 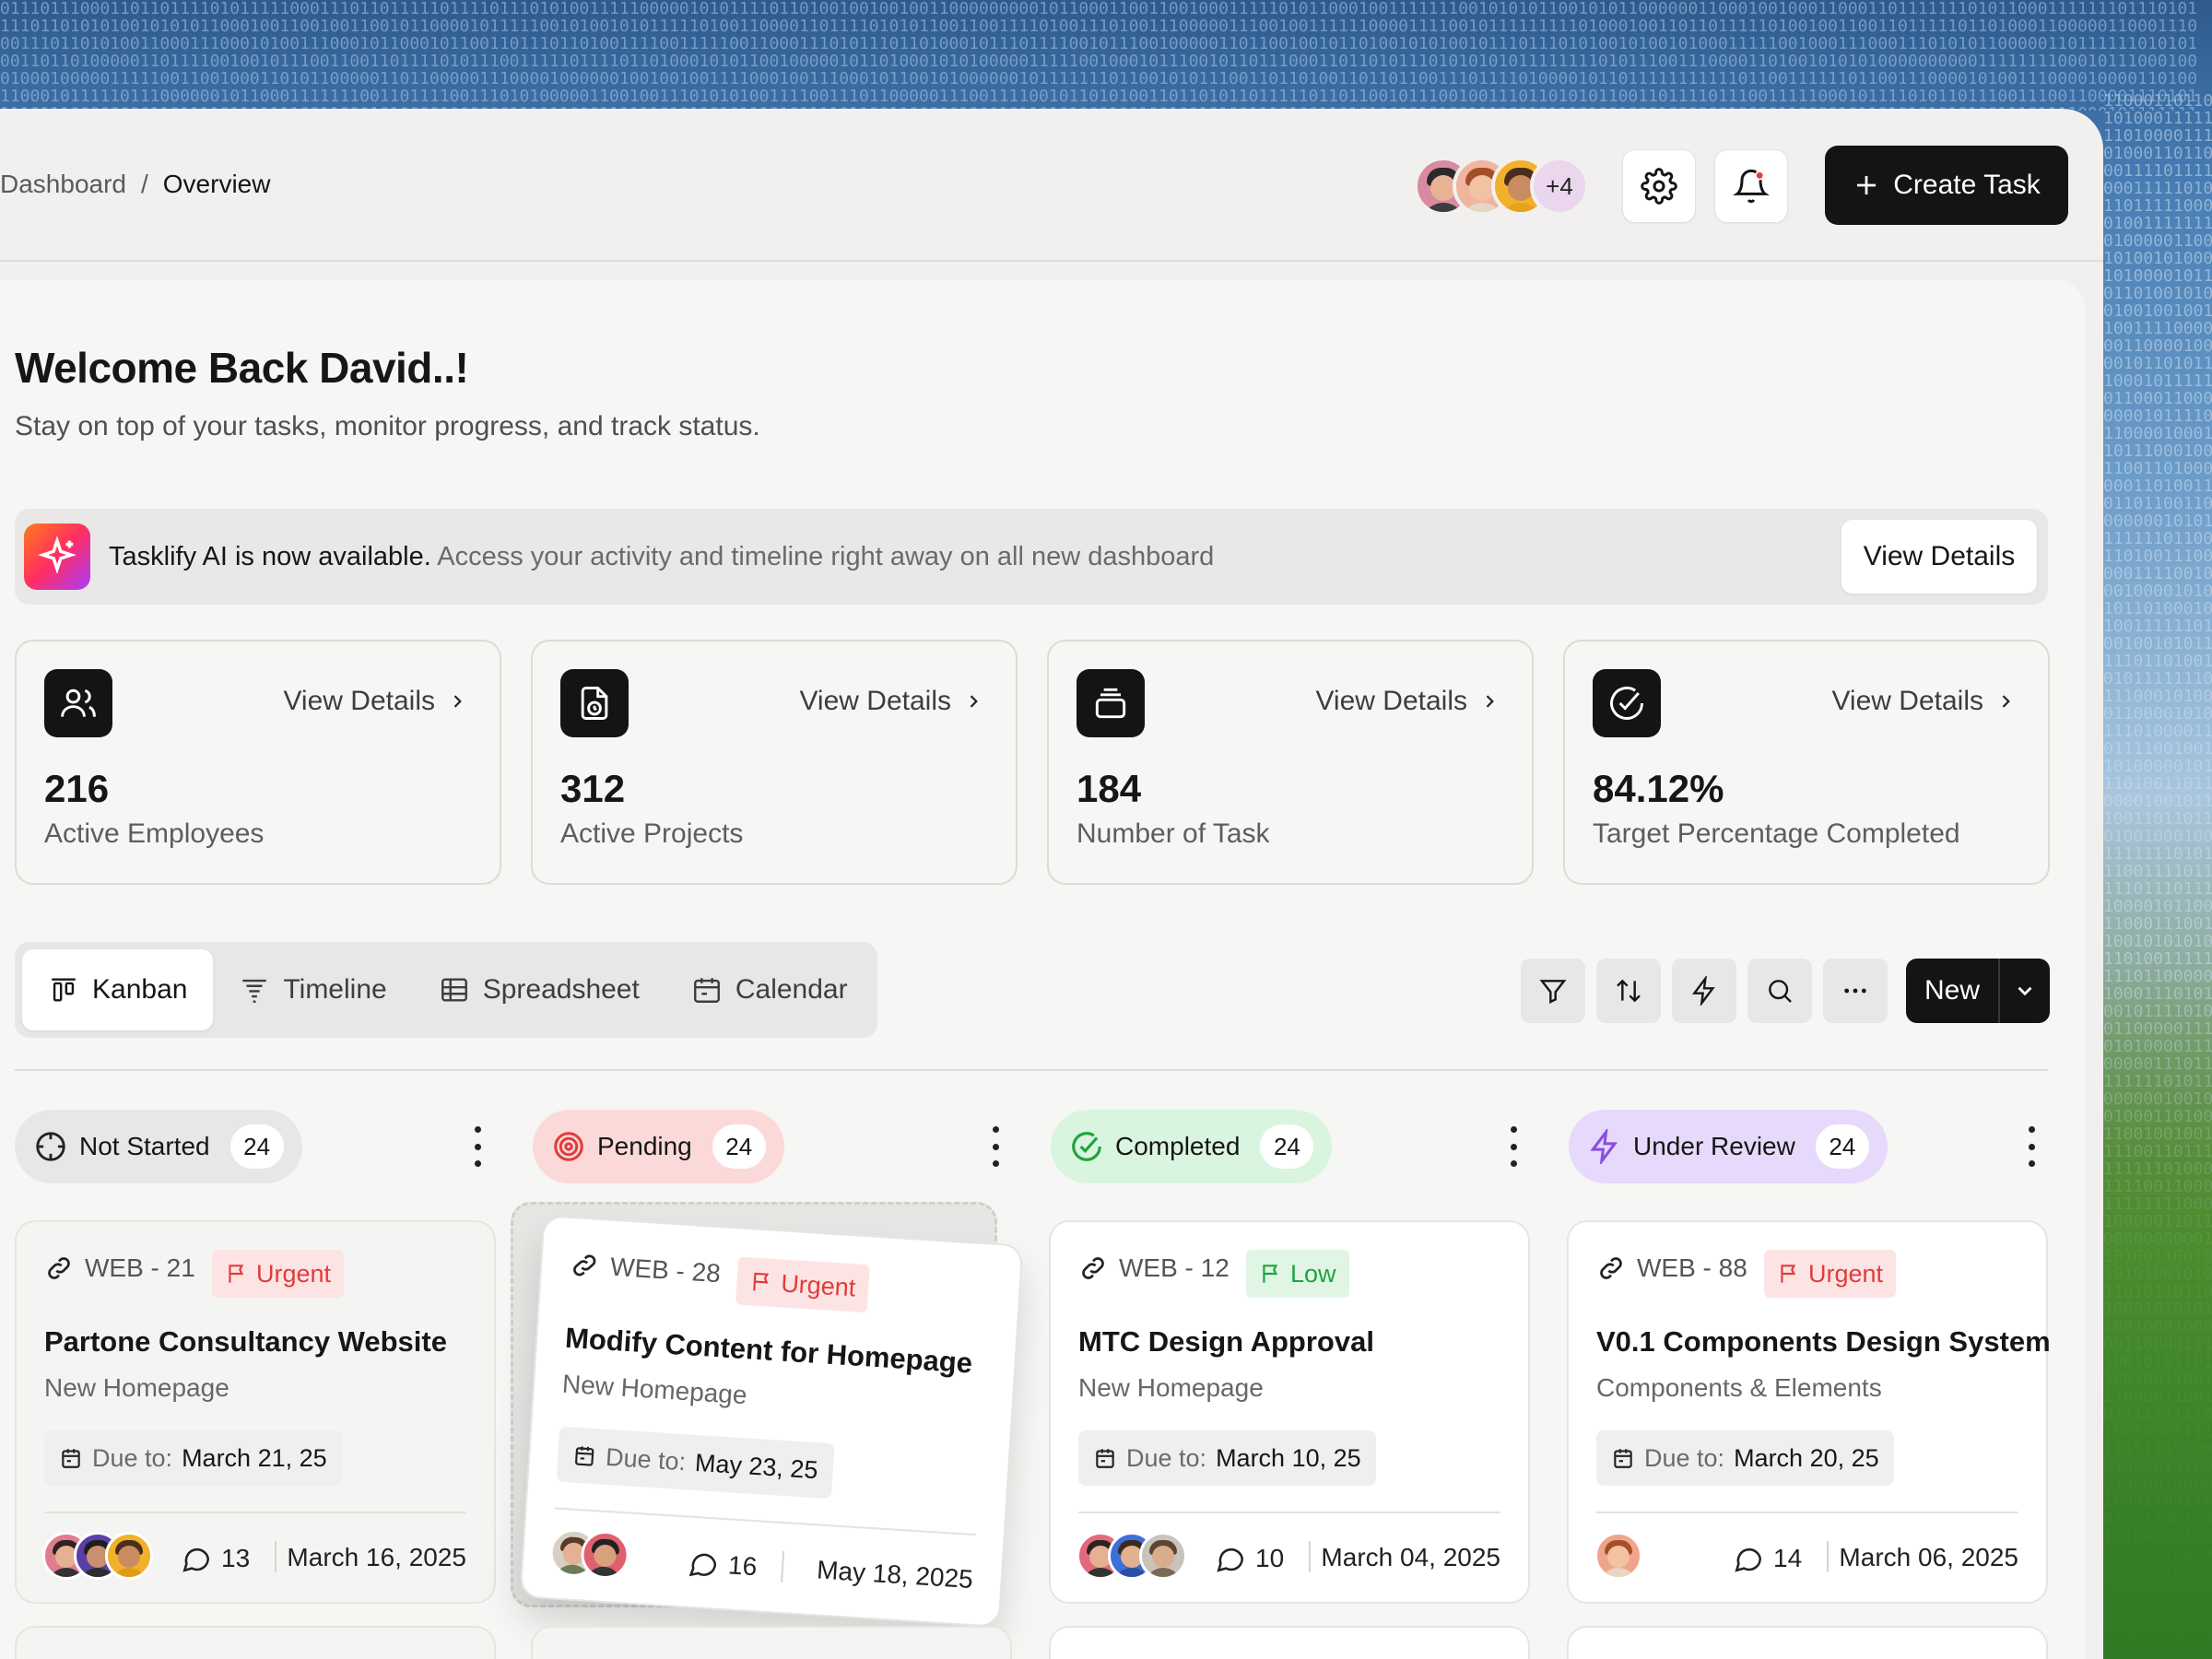 What do you see at coordinates (1823, 1342) in the screenshot?
I see `task-title: V0.1 Components Design System` at bounding box center [1823, 1342].